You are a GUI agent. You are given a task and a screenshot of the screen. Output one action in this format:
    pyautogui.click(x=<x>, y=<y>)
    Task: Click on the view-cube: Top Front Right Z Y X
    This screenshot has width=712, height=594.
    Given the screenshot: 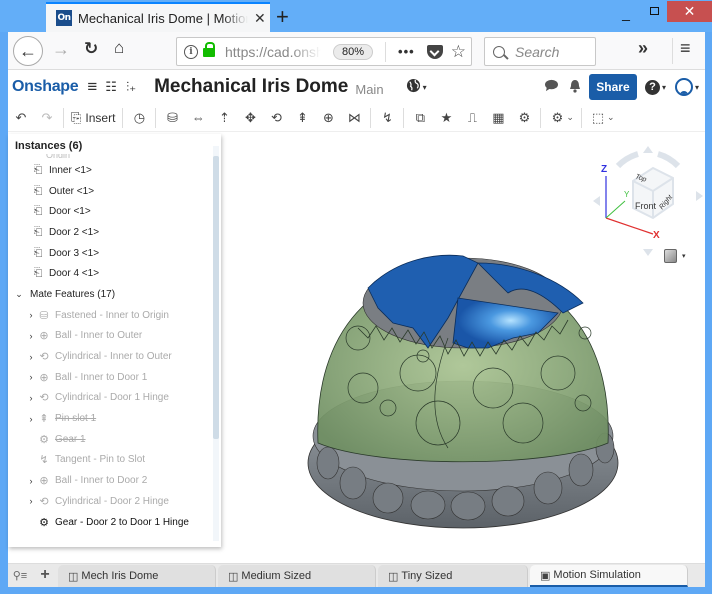 What is the action you would take?
    pyautogui.click(x=648, y=201)
    